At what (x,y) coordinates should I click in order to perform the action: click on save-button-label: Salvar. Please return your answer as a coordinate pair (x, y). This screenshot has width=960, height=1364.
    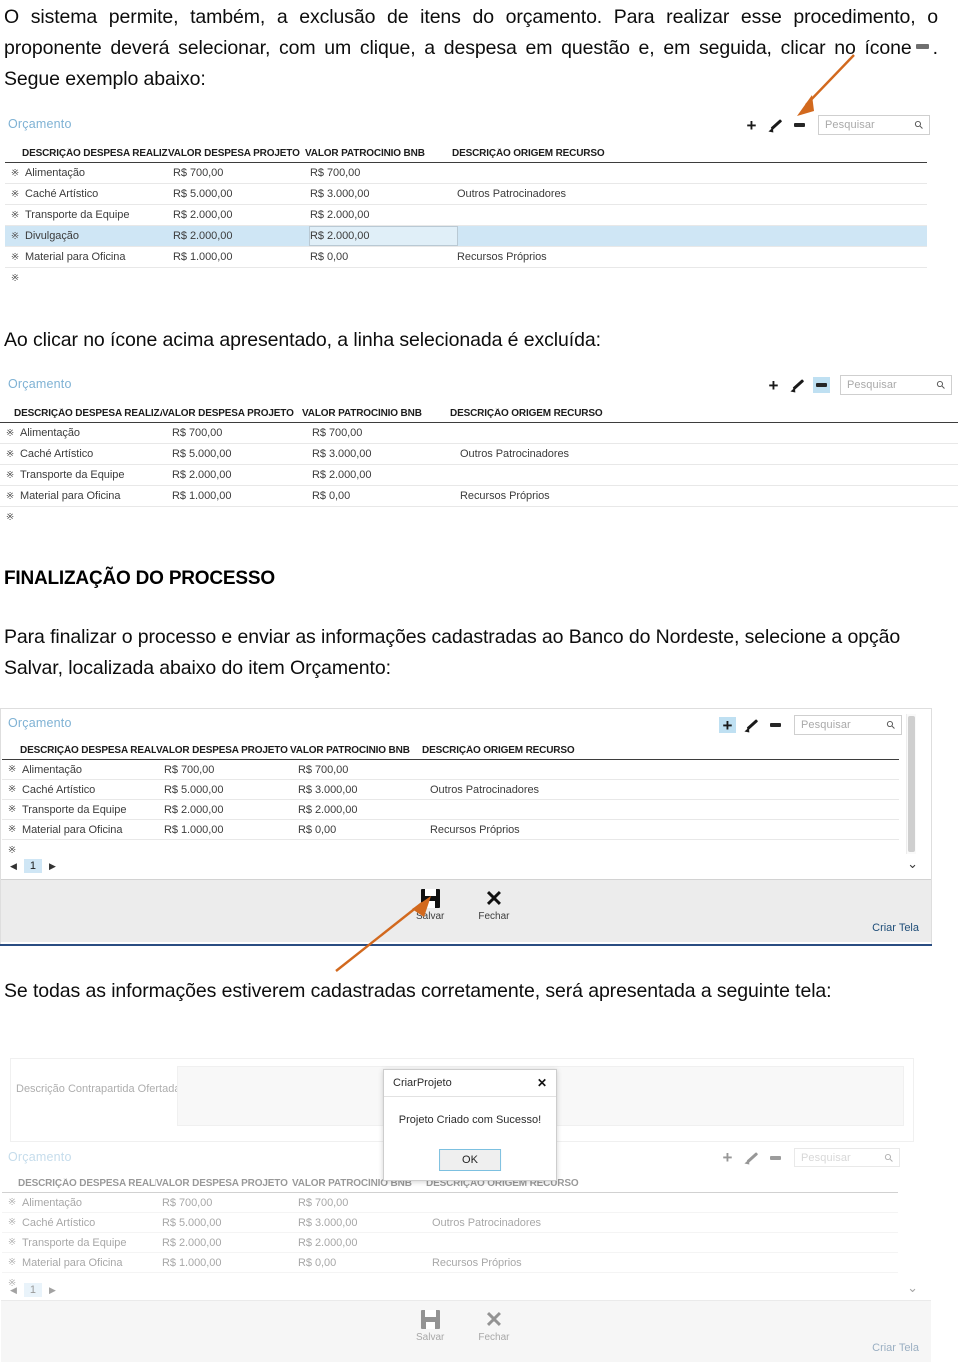
    Looking at the image, I should click on (430, 1337).